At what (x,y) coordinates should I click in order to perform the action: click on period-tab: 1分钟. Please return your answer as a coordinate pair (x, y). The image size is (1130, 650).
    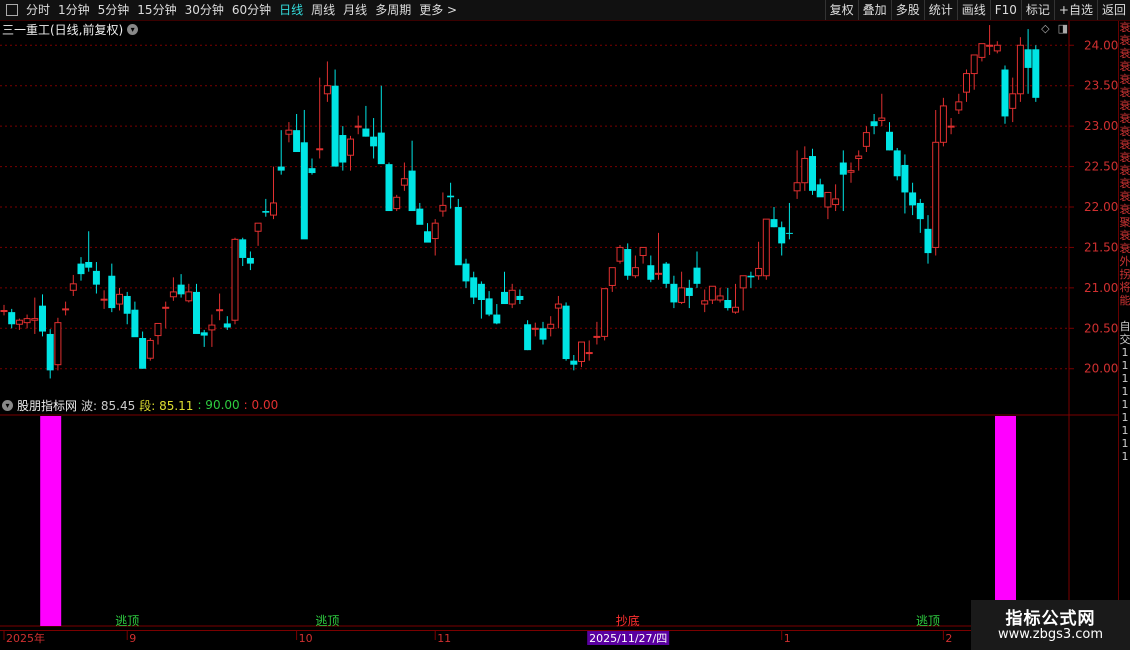
    Looking at the image, I should click on (74, 10).